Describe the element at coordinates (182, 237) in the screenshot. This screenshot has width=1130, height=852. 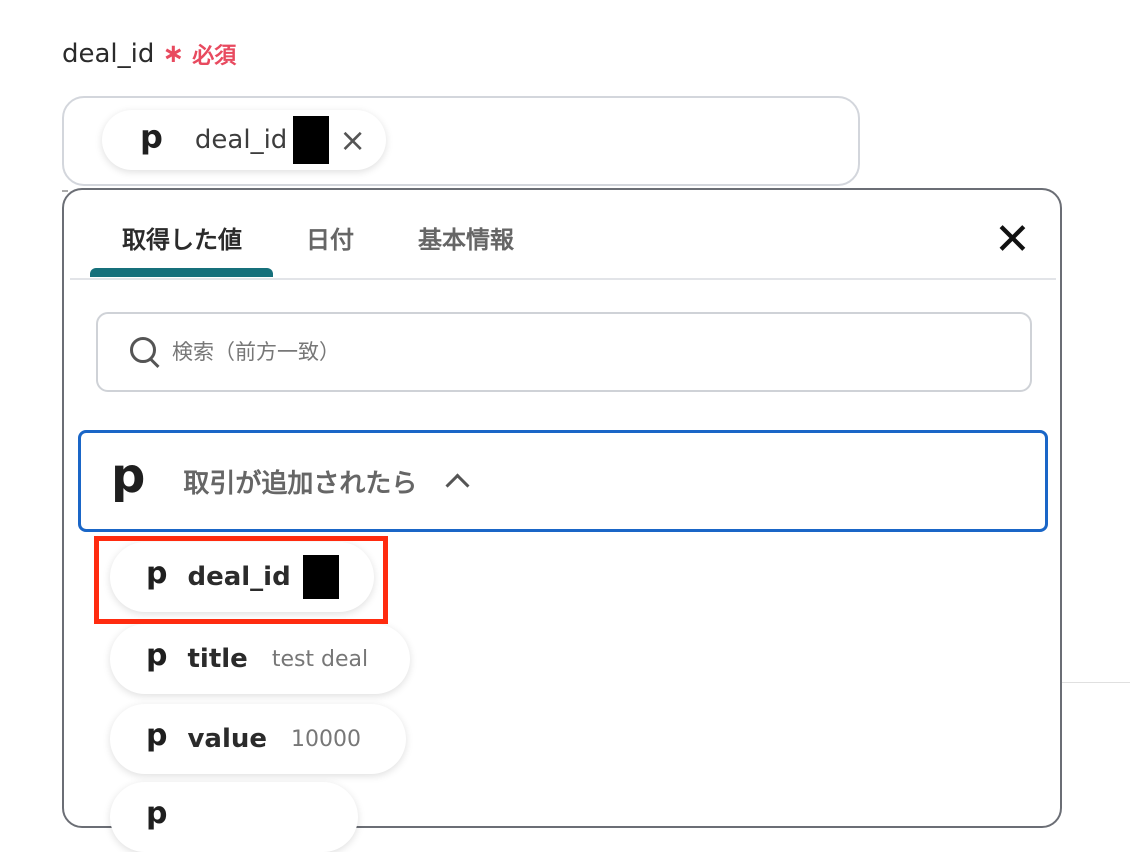
I see `tab-acquired-values: 取得した値` at that location.